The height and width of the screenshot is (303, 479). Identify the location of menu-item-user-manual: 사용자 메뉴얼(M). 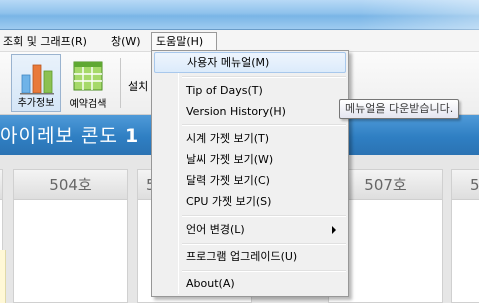
(250, 62).